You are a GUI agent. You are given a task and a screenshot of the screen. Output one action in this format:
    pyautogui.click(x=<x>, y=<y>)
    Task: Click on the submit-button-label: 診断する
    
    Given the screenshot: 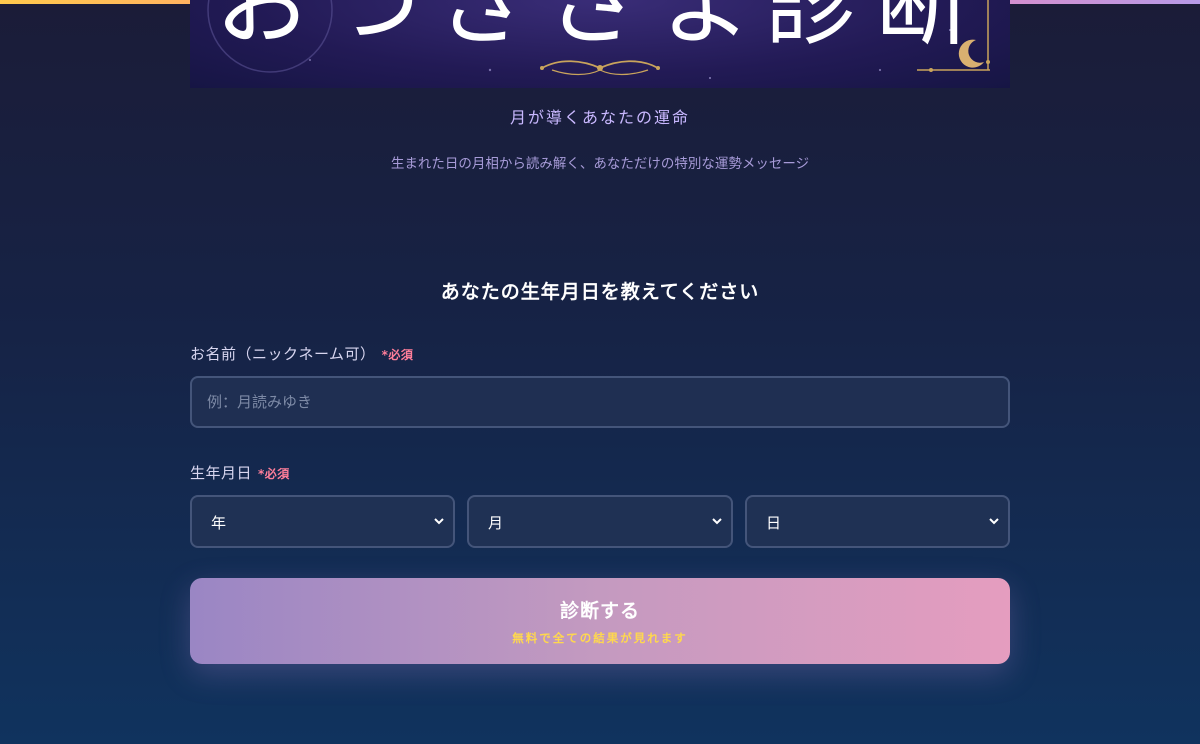 What is the action you would take?
    pyautogui.click(x=599, y=611)
    